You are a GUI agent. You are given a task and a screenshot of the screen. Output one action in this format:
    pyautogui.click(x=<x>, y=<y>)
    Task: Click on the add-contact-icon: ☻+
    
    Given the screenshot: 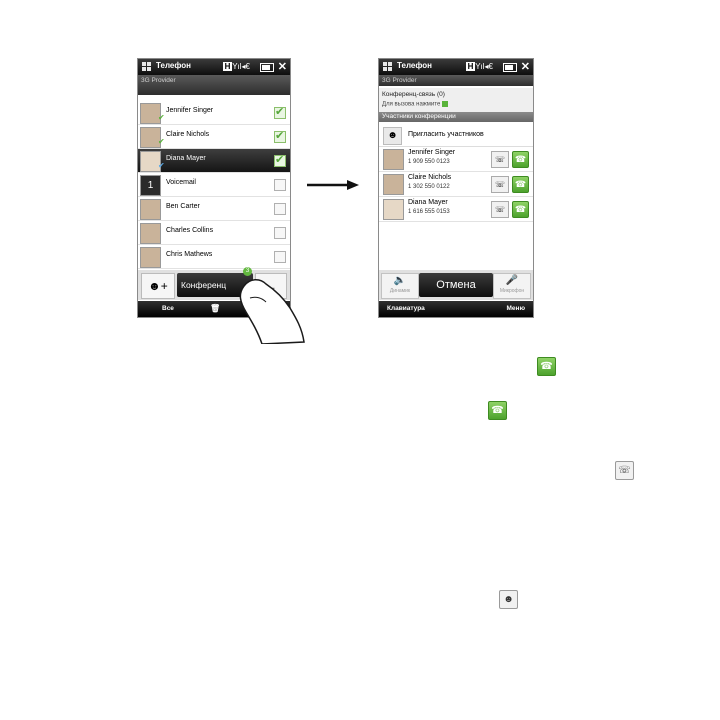 What is the action you would take?
    pyautogui.click(x=158, y=286)
    